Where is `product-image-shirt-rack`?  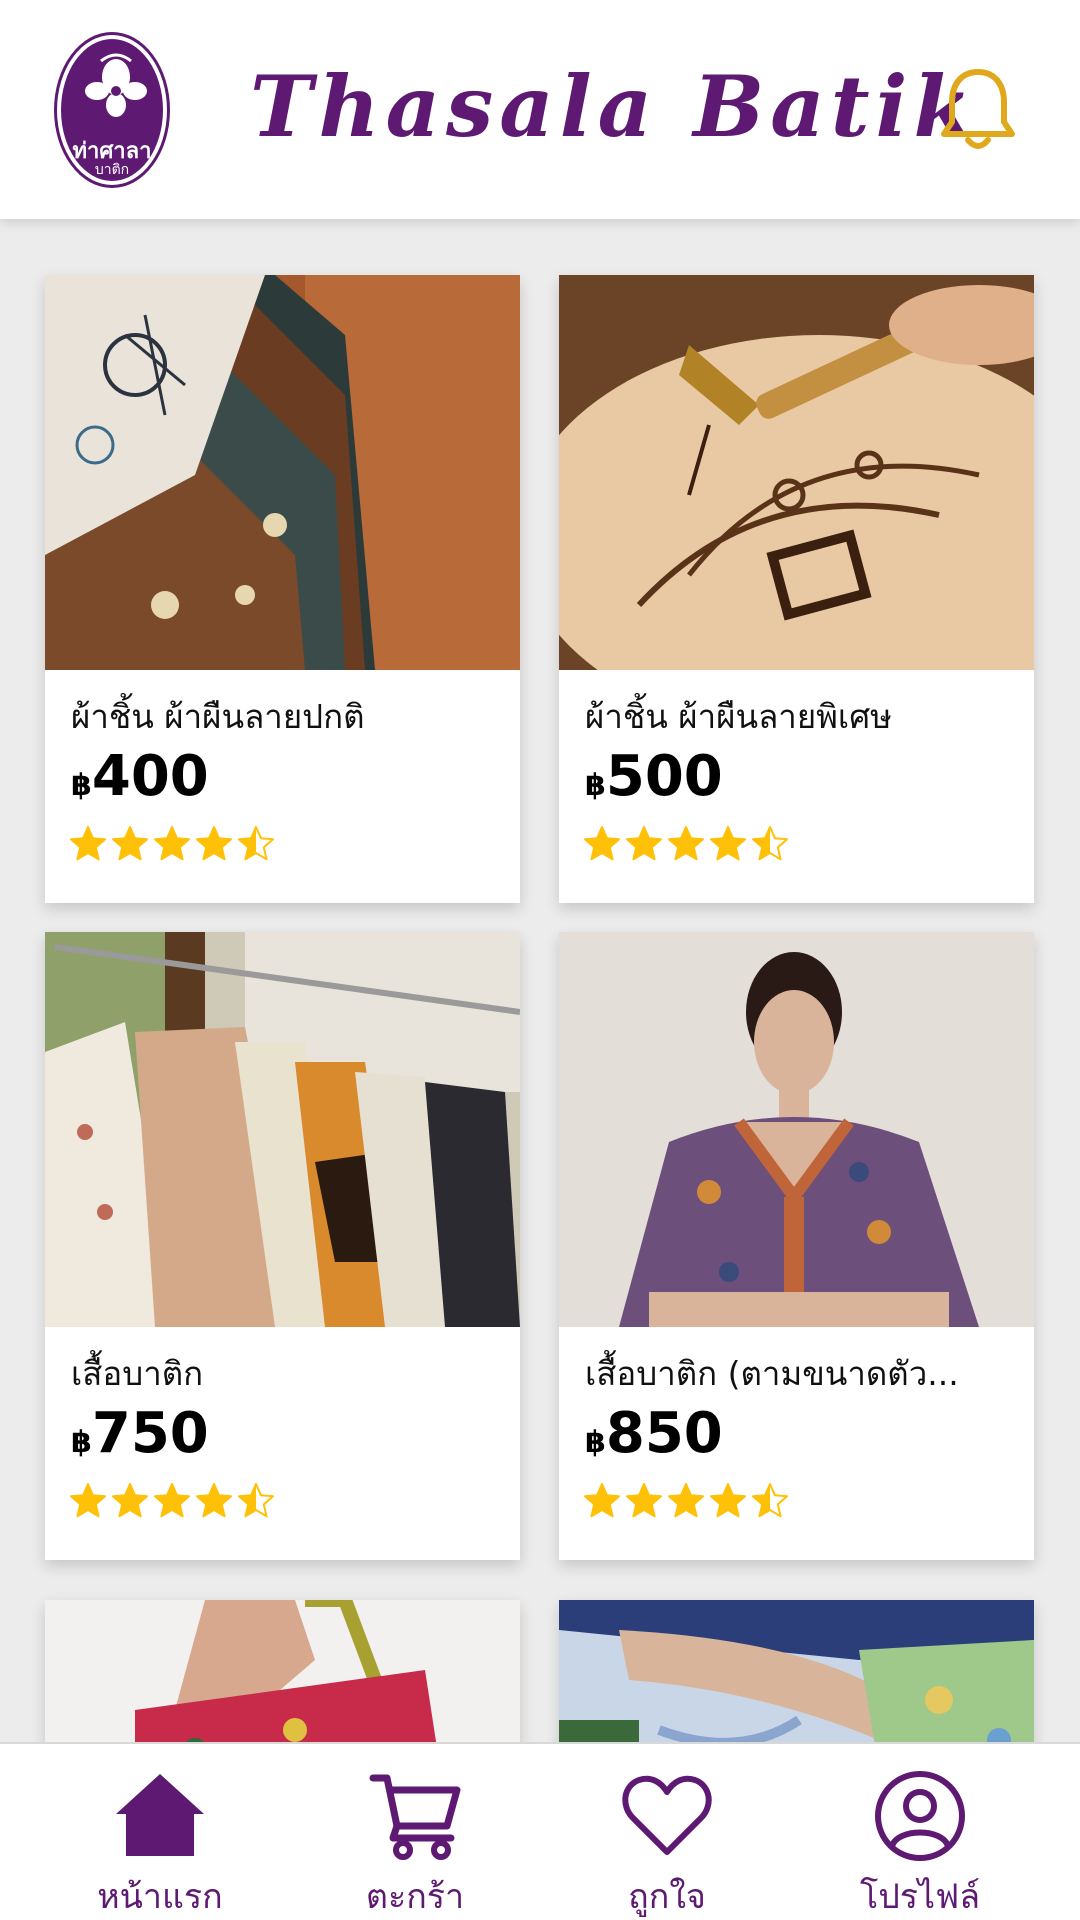 product-image-shirt-rack is located at coordinates (282, 1129).